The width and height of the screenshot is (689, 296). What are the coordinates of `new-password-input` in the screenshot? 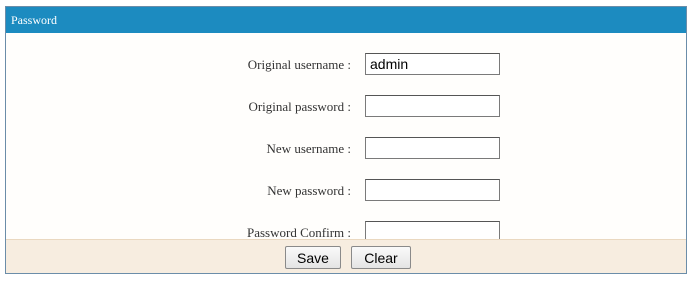 It's located at (432, 190).